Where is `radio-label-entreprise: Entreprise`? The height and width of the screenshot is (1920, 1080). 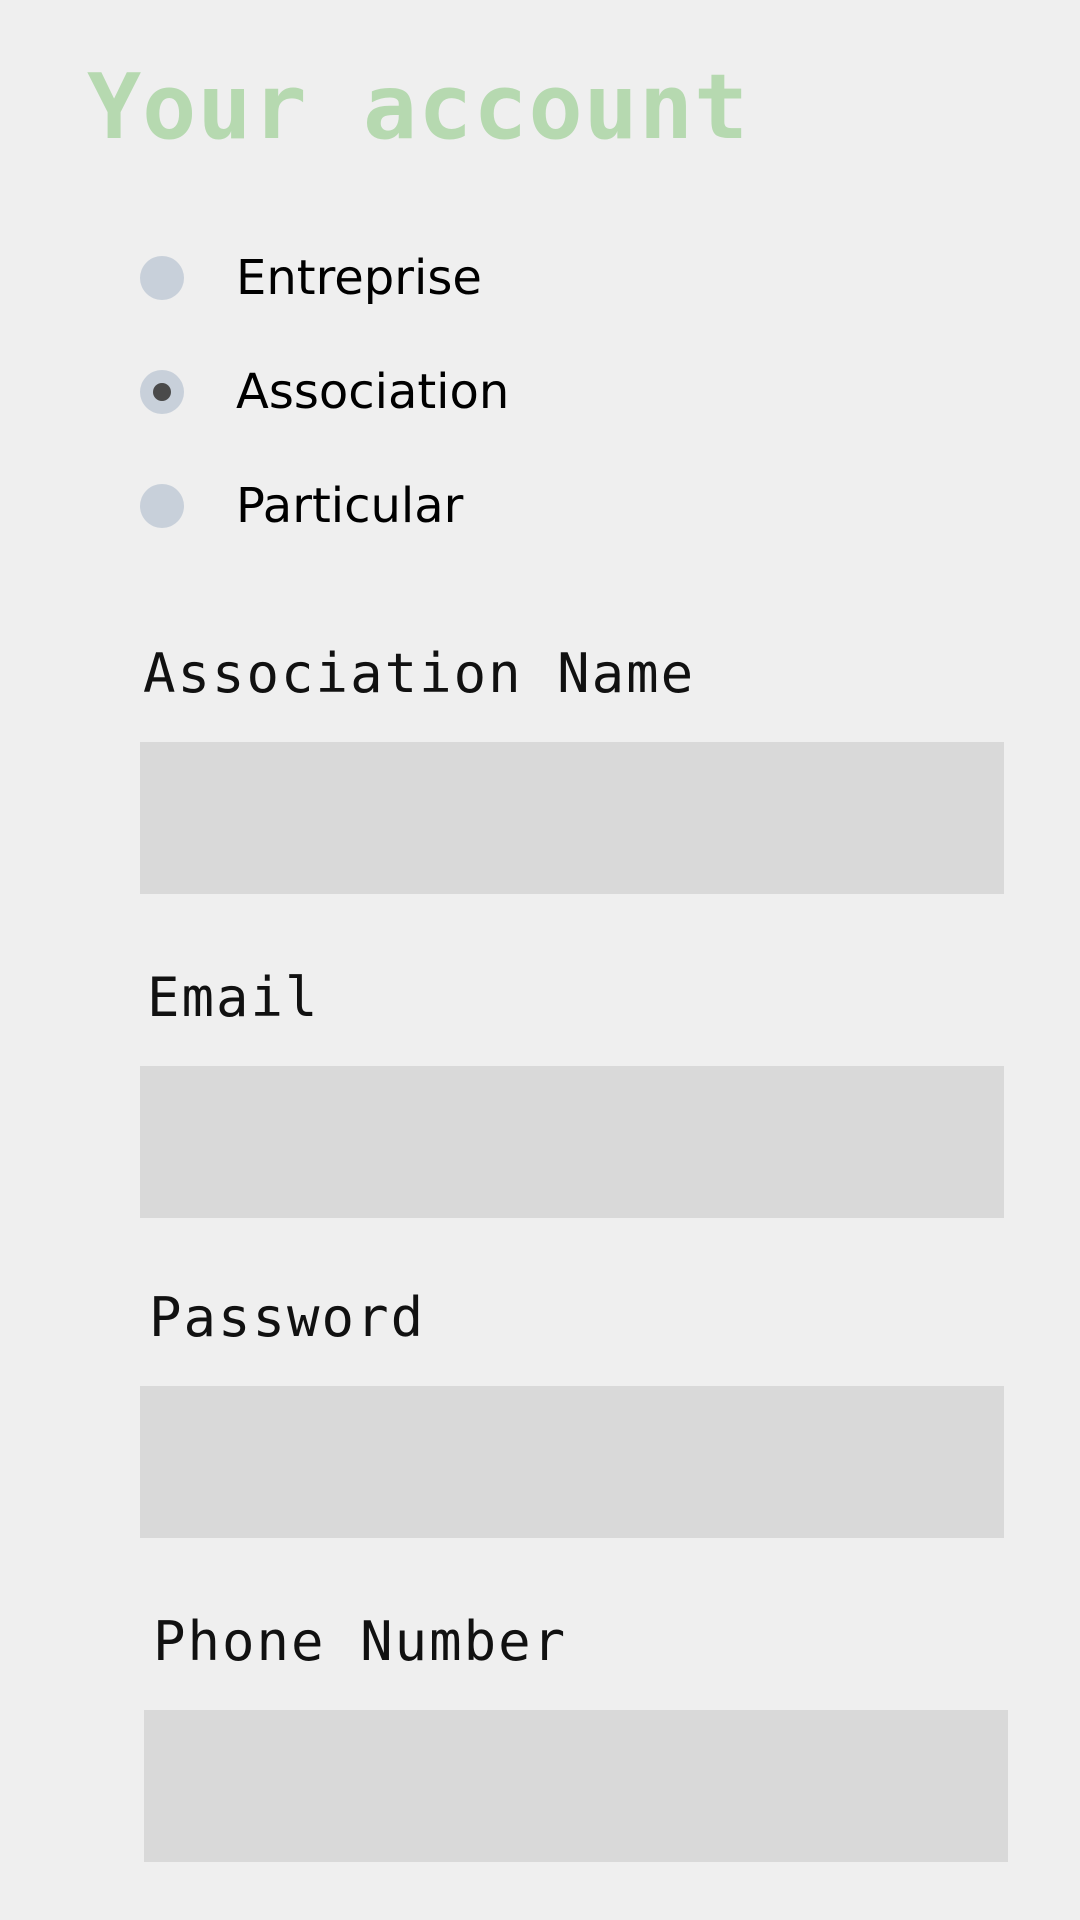 radio-label-entreprise: Entreprise is located at coordinates (359, 278).